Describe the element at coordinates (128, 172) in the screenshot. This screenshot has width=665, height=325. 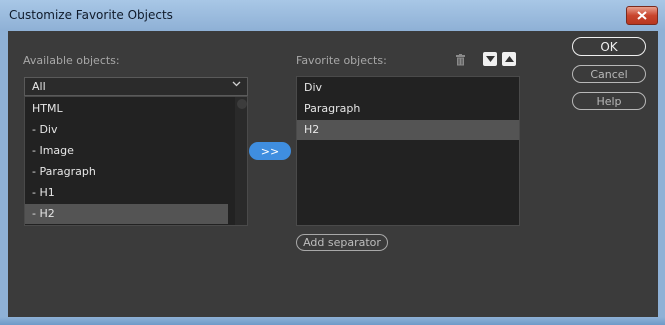
I see `list-item-paragraph: - Paragraph` at that location.